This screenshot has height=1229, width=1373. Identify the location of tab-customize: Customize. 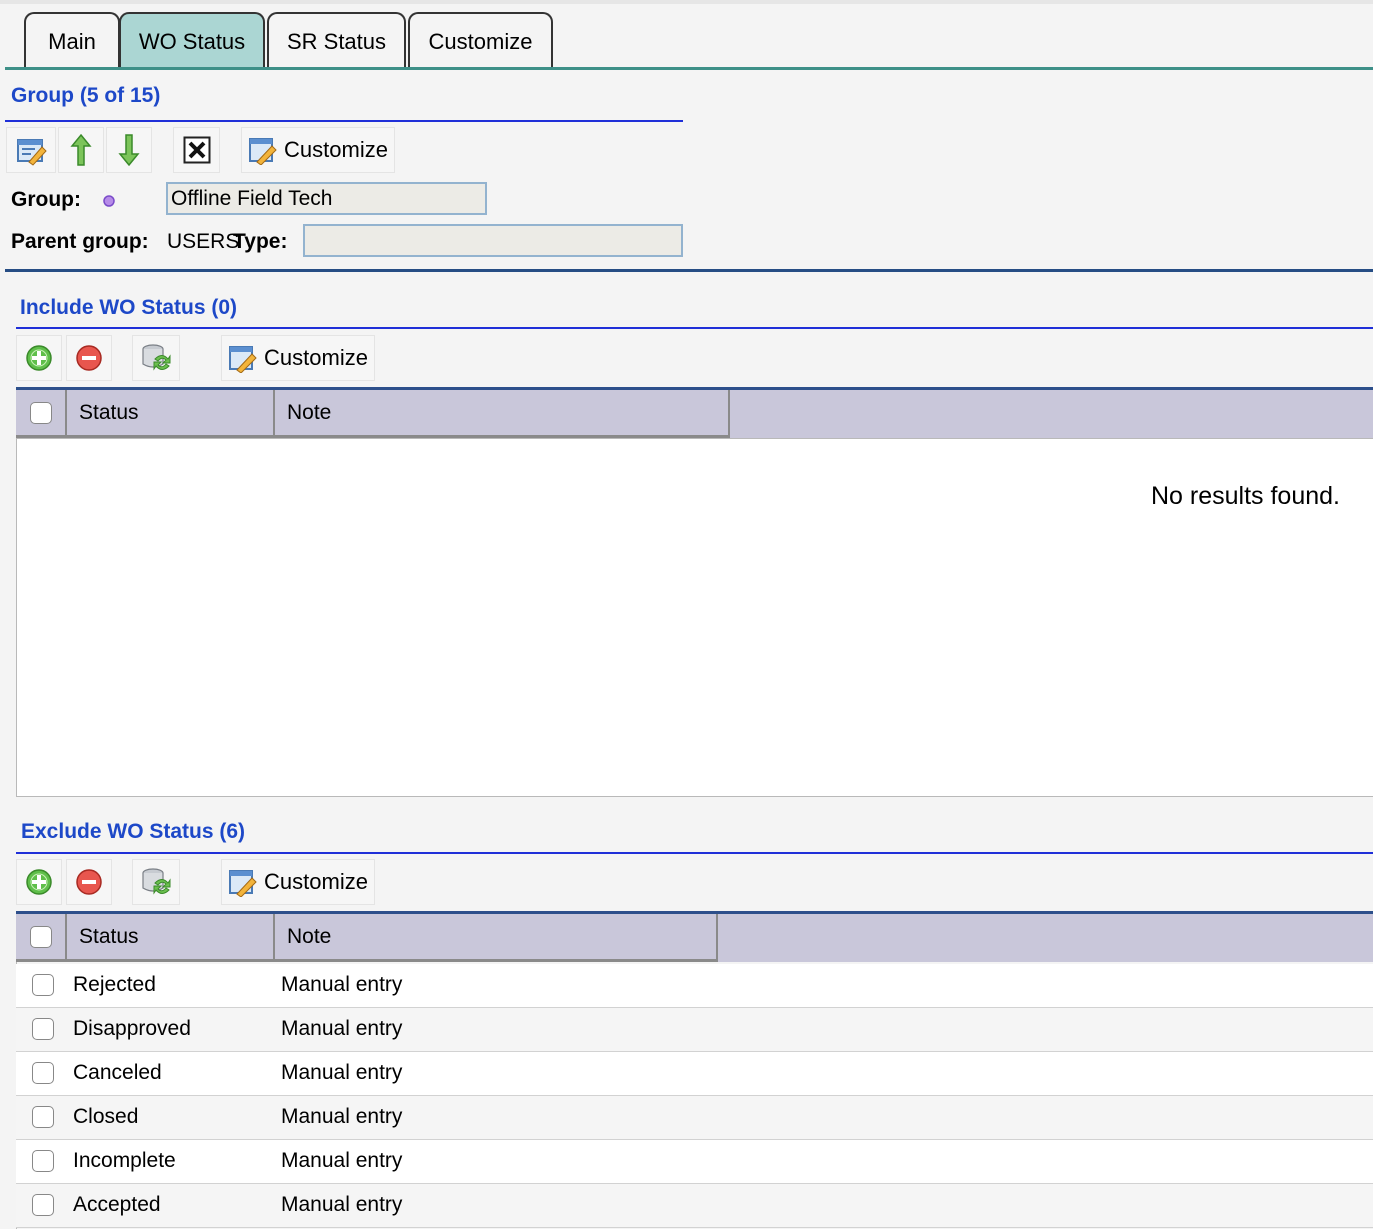
(480, 40).